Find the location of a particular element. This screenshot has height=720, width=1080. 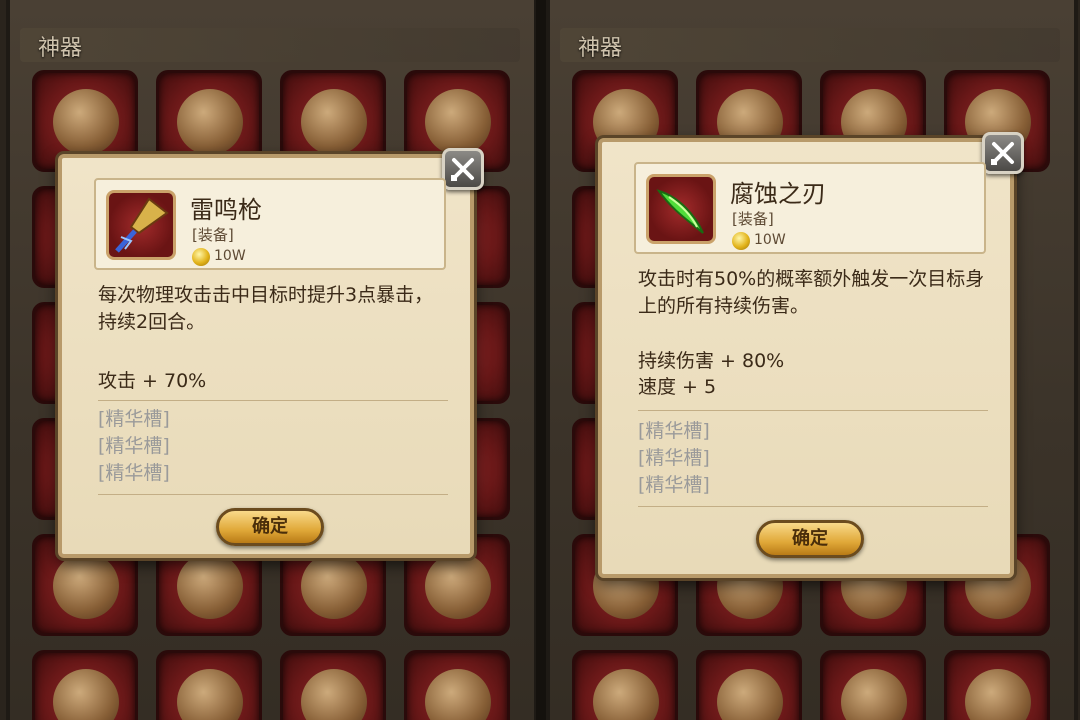

item-description: 攻击时有50%的概率额外触发一次目标身上的所有持续伤害。 is located at coordinates (811, 292).